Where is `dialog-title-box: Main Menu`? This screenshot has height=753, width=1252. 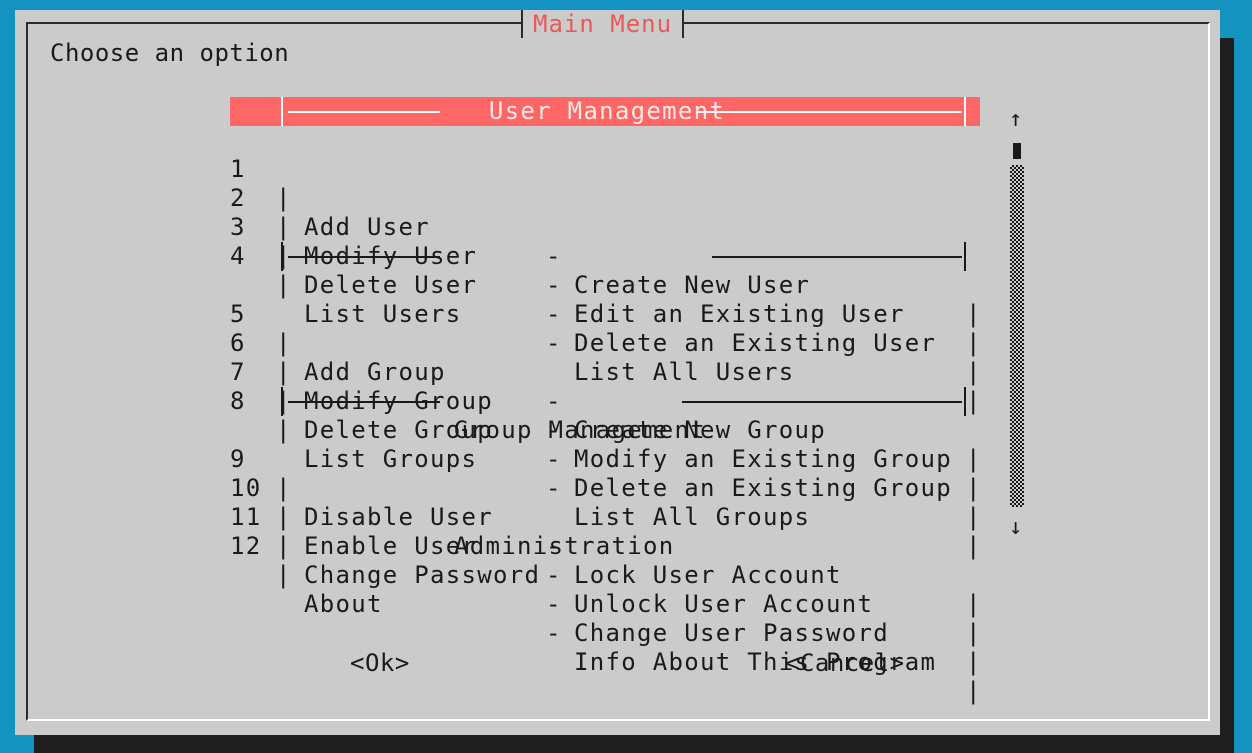
dialog-title-box: Main Menu is located at coordinates (603, 24).